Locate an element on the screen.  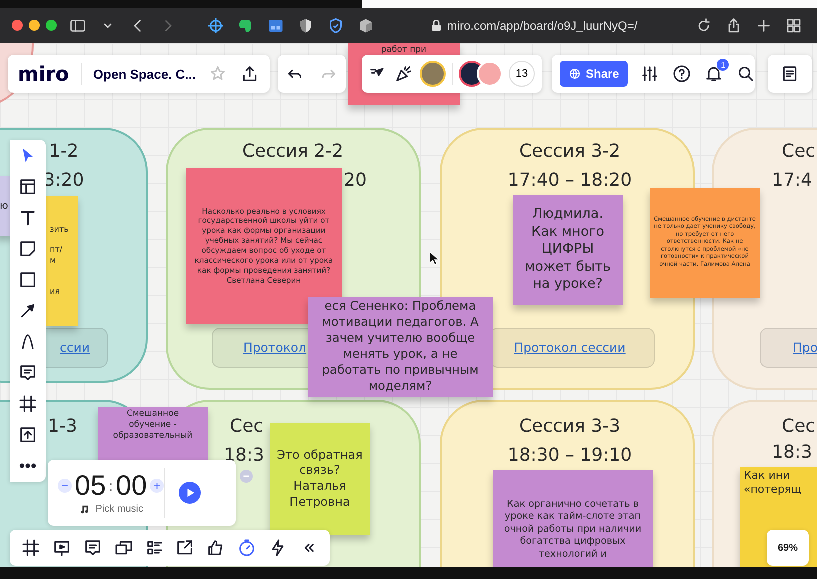
sticky-note-icon is located at coordinates (28, 248).